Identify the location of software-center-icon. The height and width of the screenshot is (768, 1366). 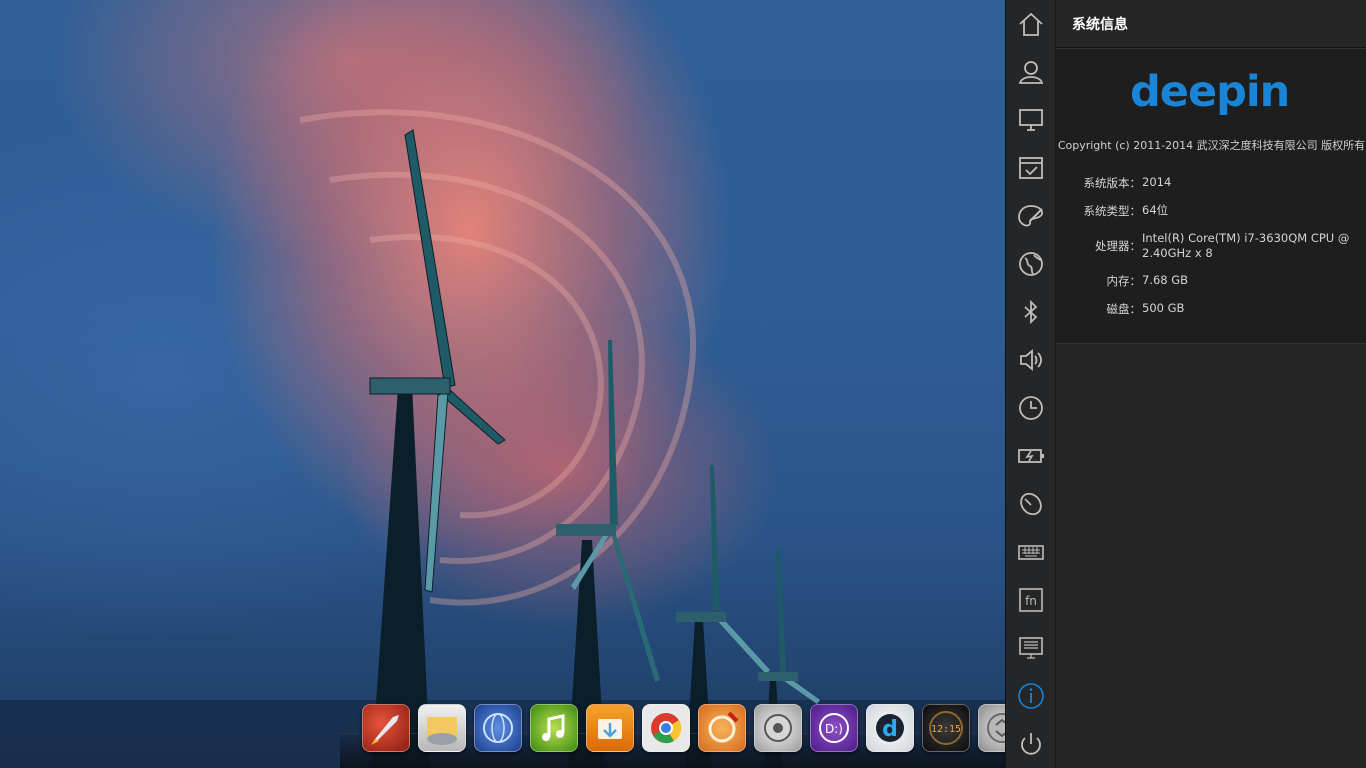
(610, 728).